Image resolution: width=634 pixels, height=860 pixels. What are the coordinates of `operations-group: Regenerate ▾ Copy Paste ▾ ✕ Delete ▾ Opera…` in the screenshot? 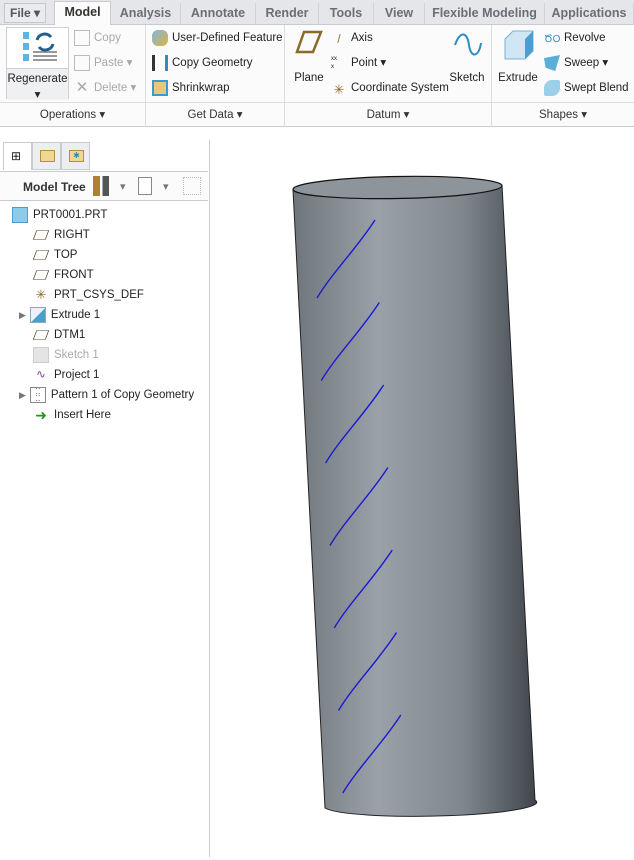 It's located at (73, 76).